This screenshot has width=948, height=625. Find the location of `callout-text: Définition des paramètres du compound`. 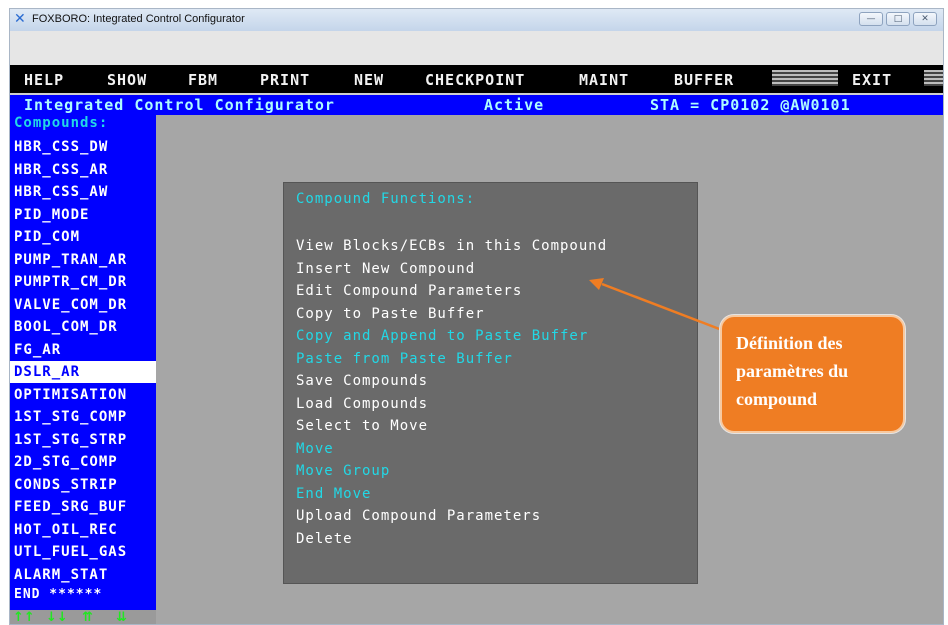

callout-text: Définition des paramètres du compound is located at coordinates (792, 371).